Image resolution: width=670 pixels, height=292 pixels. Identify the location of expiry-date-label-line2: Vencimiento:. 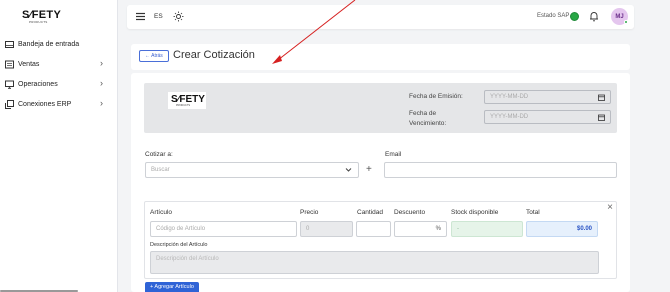
(428, 123).